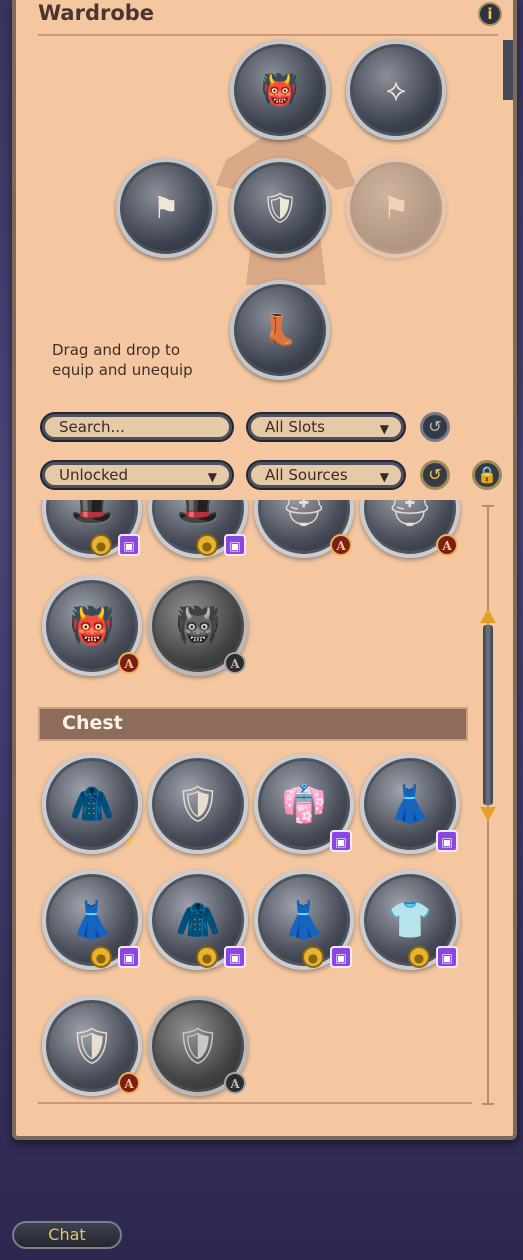 The height and width of the screenshot is (1260, 523). I want to click on info-icon: i, so click(490, 14).